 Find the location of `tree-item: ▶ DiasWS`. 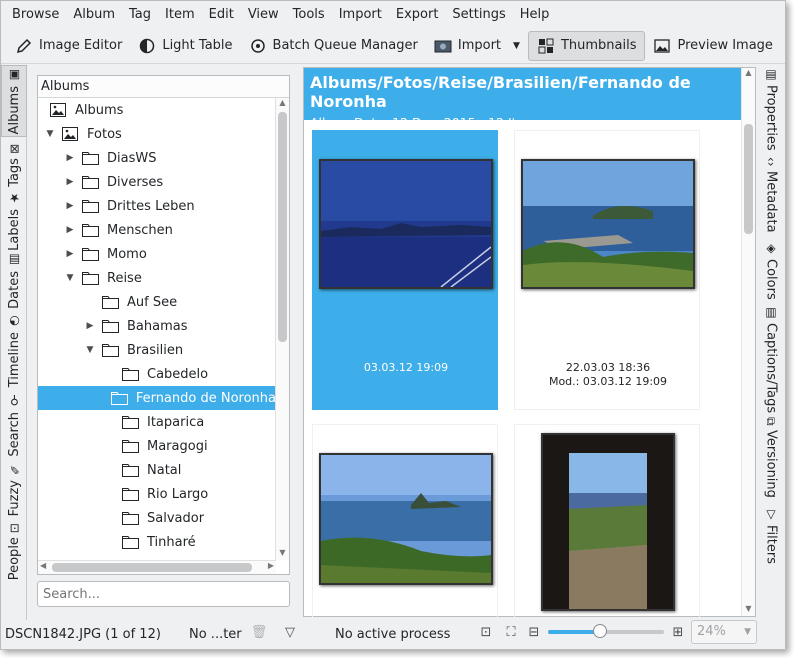

tree-item: ▶ DiasWS is located at coordinates (157, 158).